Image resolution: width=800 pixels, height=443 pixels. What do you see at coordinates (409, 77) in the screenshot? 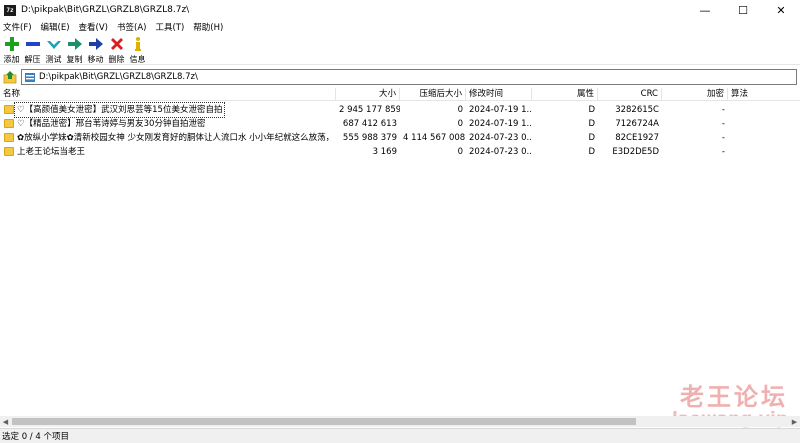
I see `address-field: D:\pikpak\Bit\GRZL\GRZL8\GRZL8.7z\` at bounding box center [409, 77].